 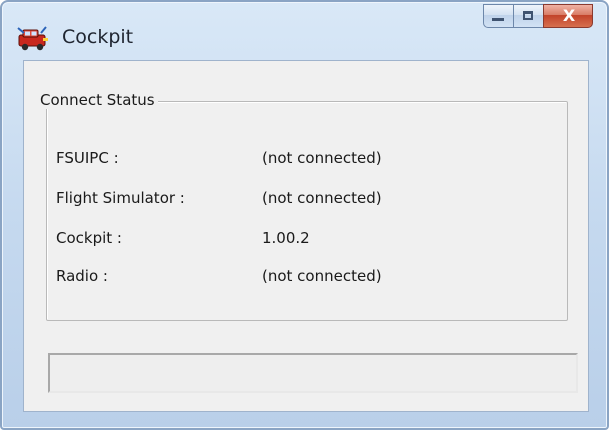 What do you see at coordinates (82, 276) in the screenshot?
I see `status-label: Radio :` at bounding box center [82, 276].